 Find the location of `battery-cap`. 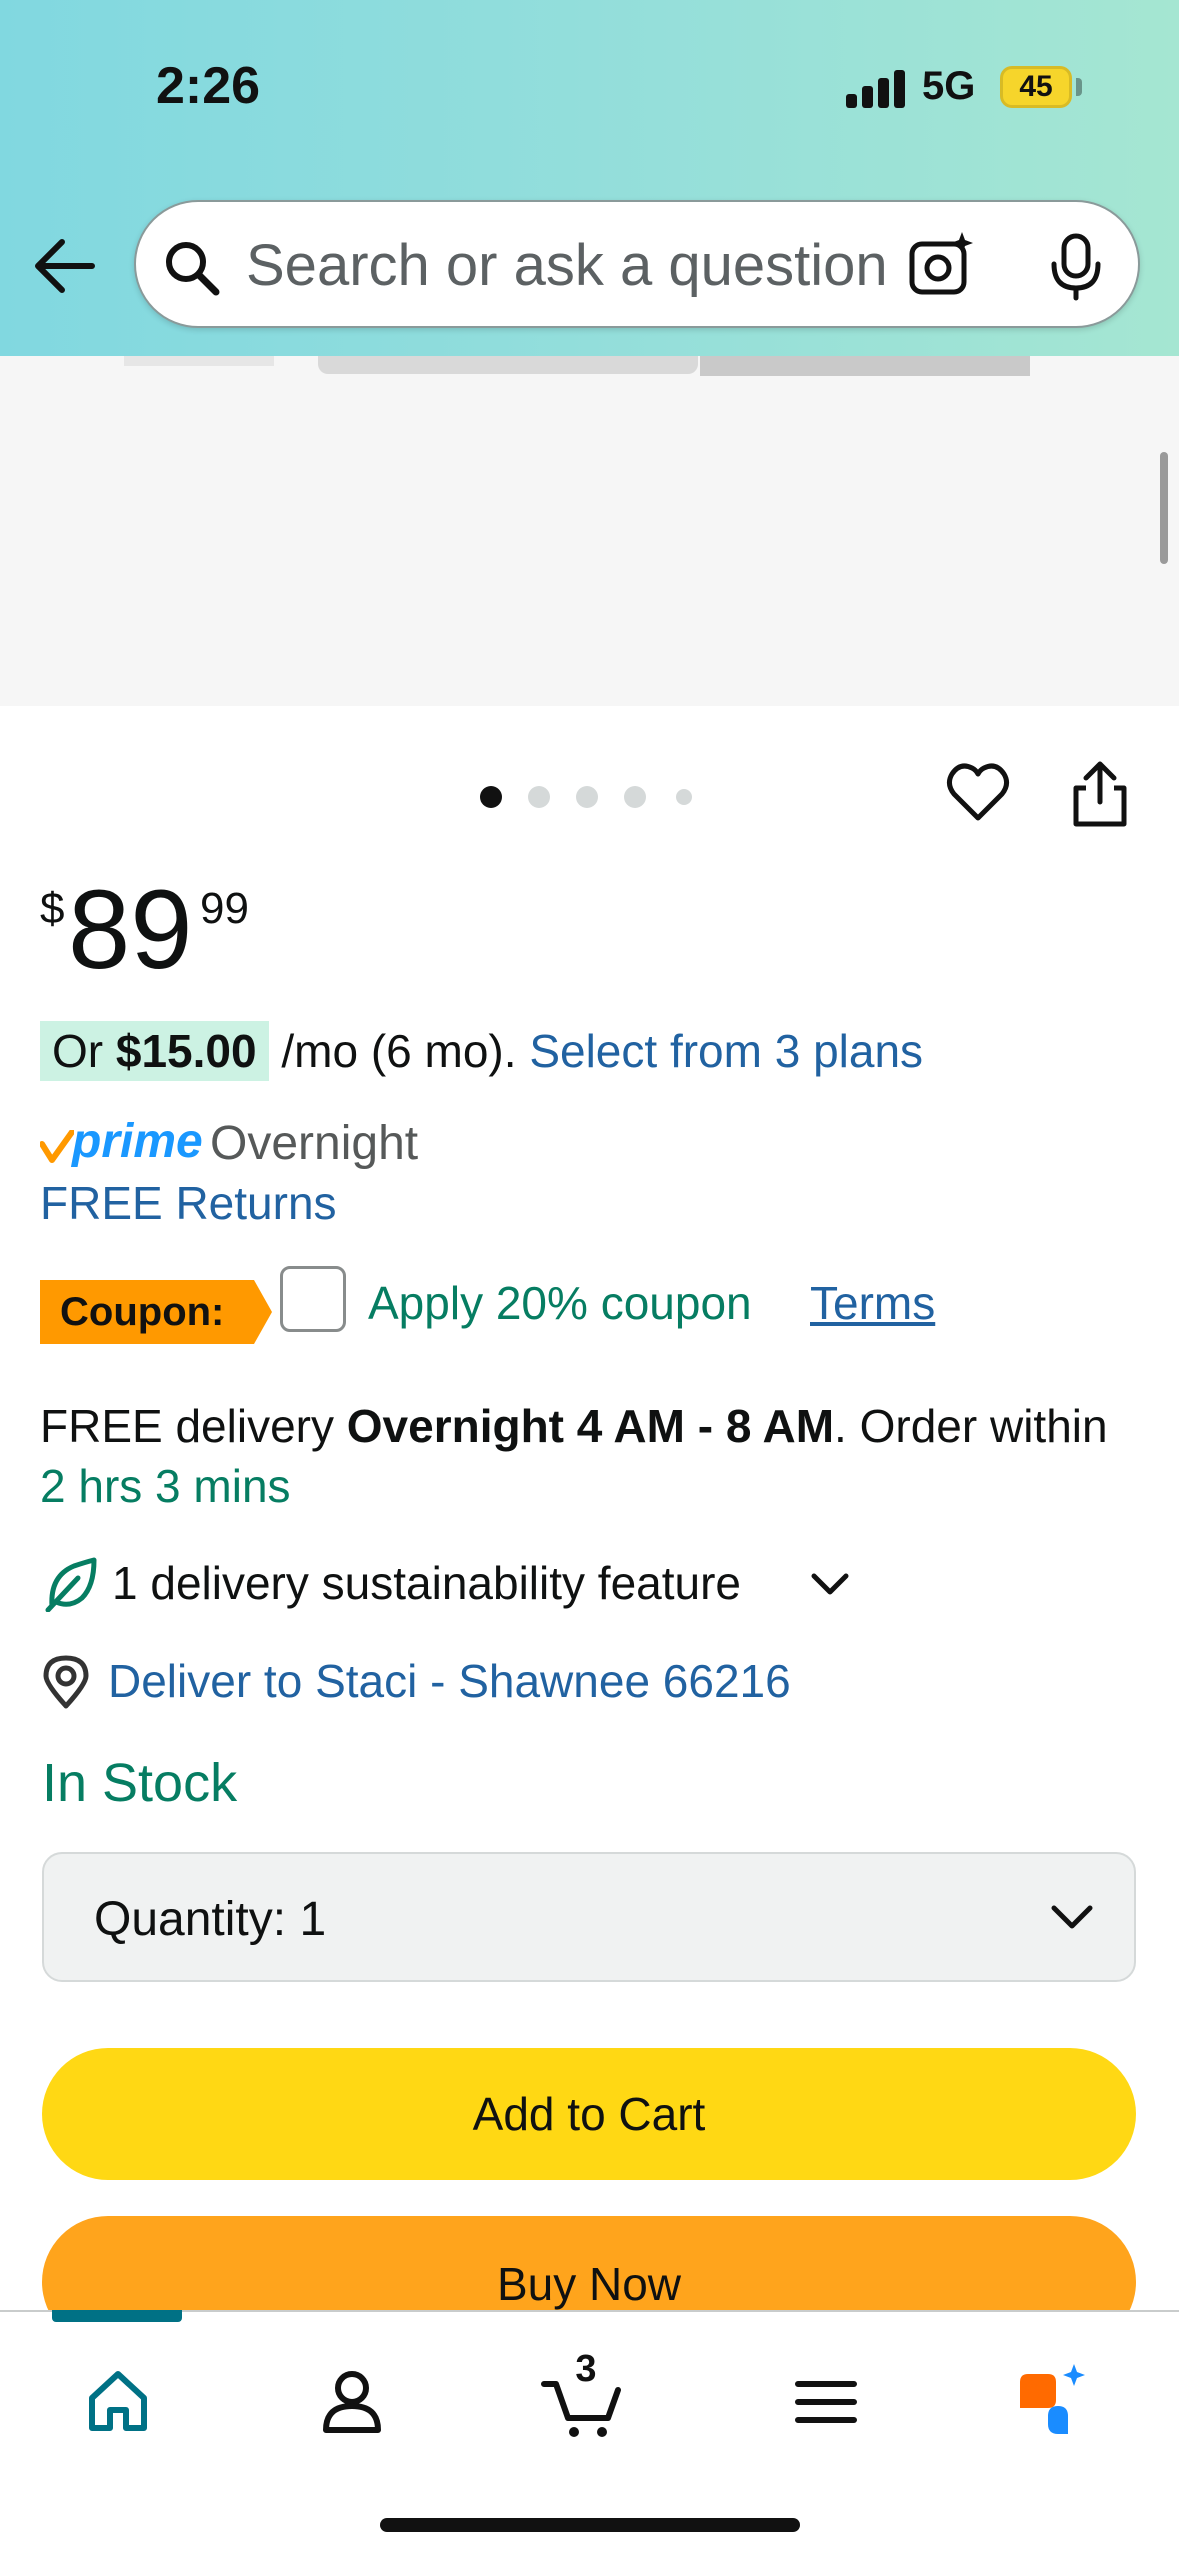

battery-cap is located at coordinates (1079, 87).